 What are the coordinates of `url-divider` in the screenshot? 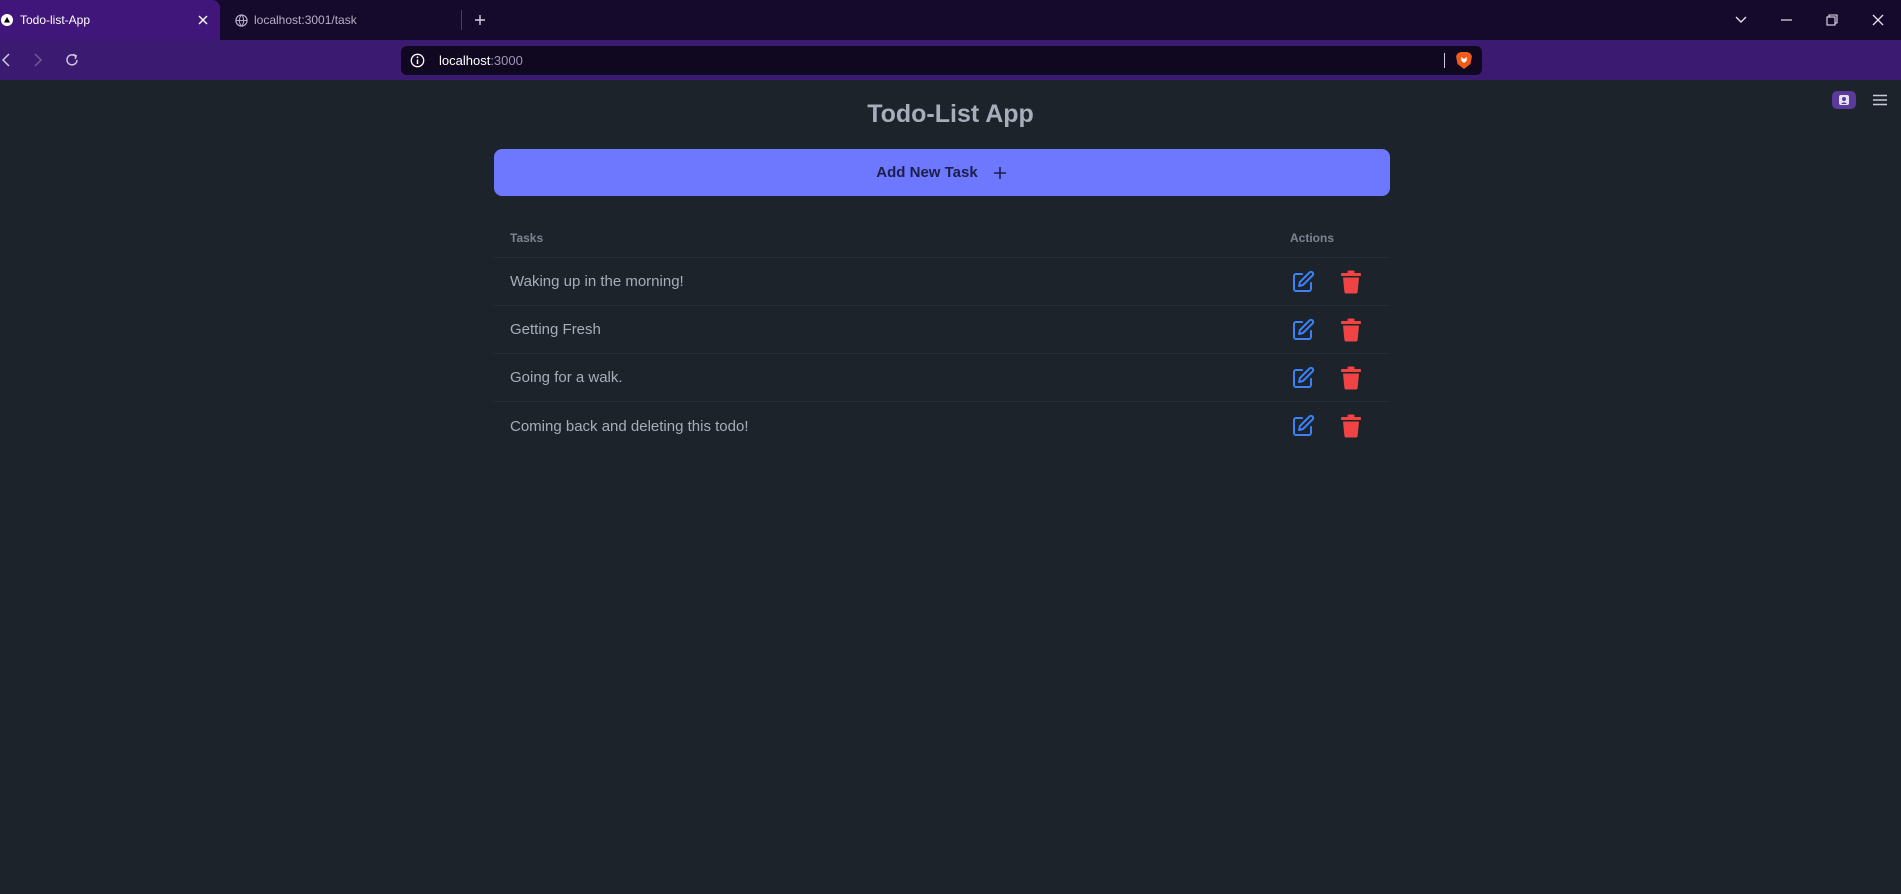 It's located at (1444, 60).